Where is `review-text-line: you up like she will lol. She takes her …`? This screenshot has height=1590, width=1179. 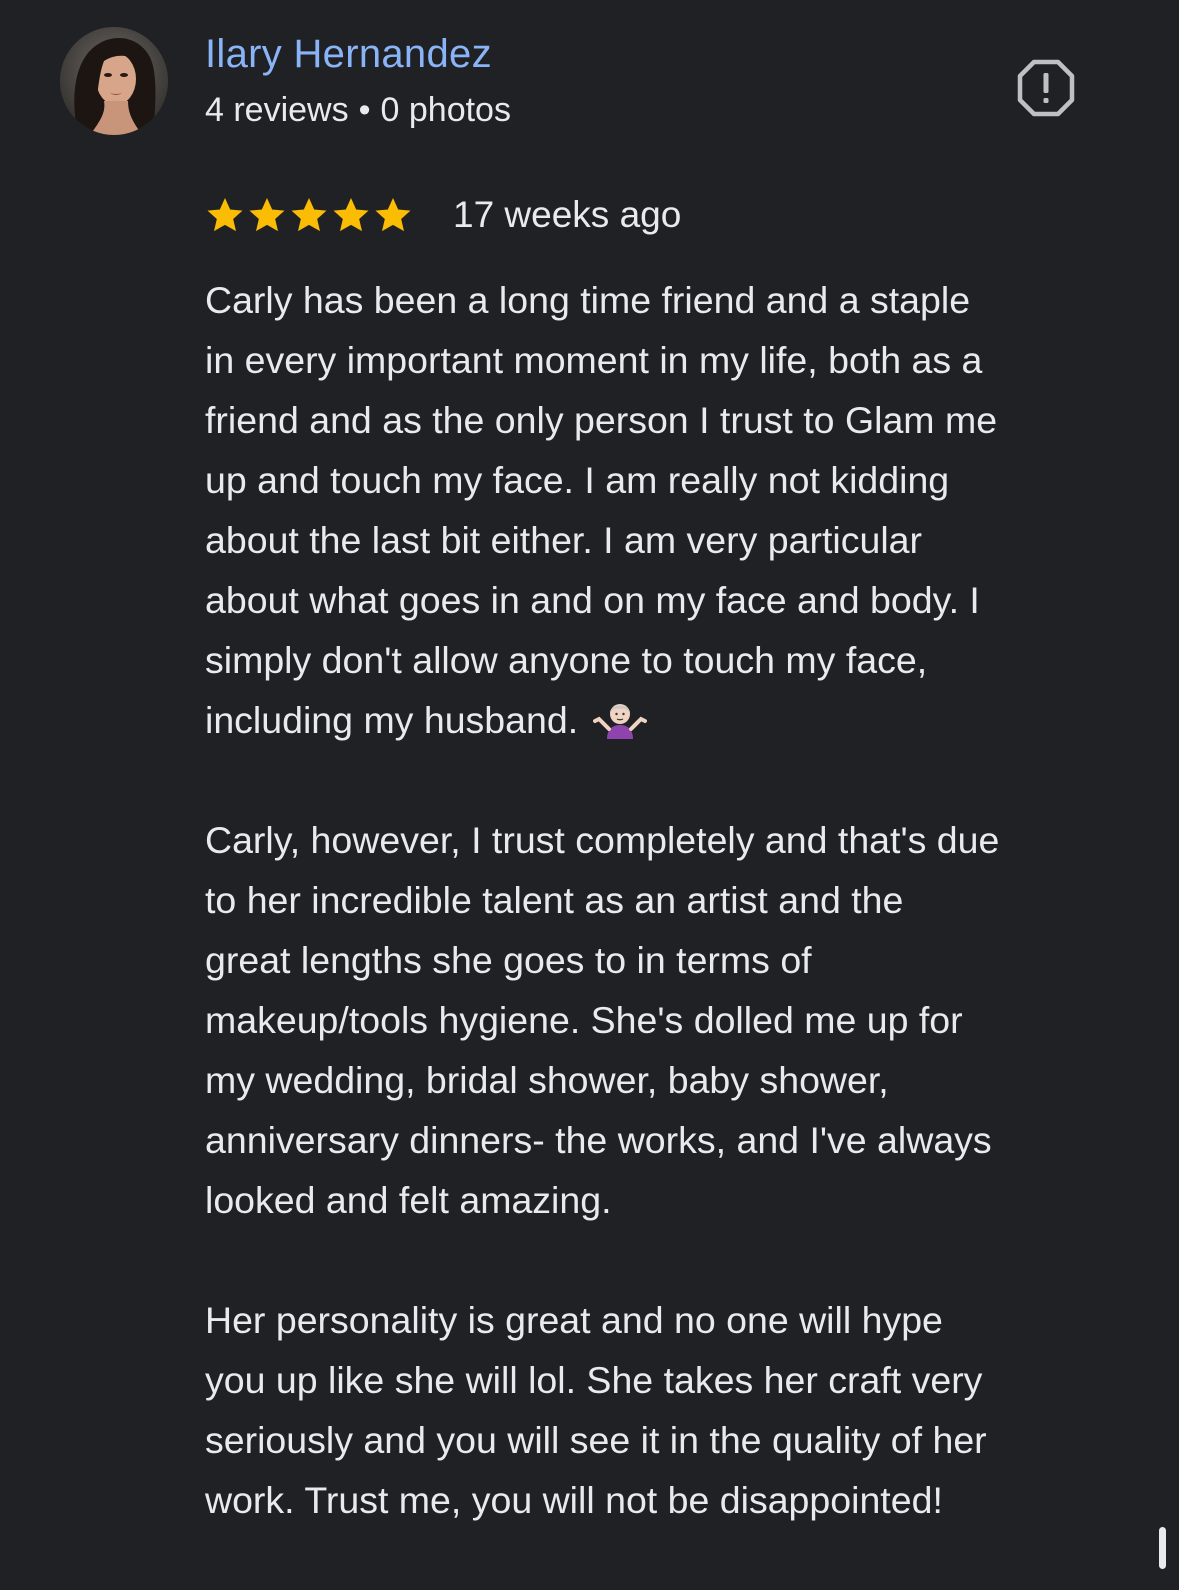 review-text-line: you up like she will lol. She takes her … is located at coordinates (594, 1380).